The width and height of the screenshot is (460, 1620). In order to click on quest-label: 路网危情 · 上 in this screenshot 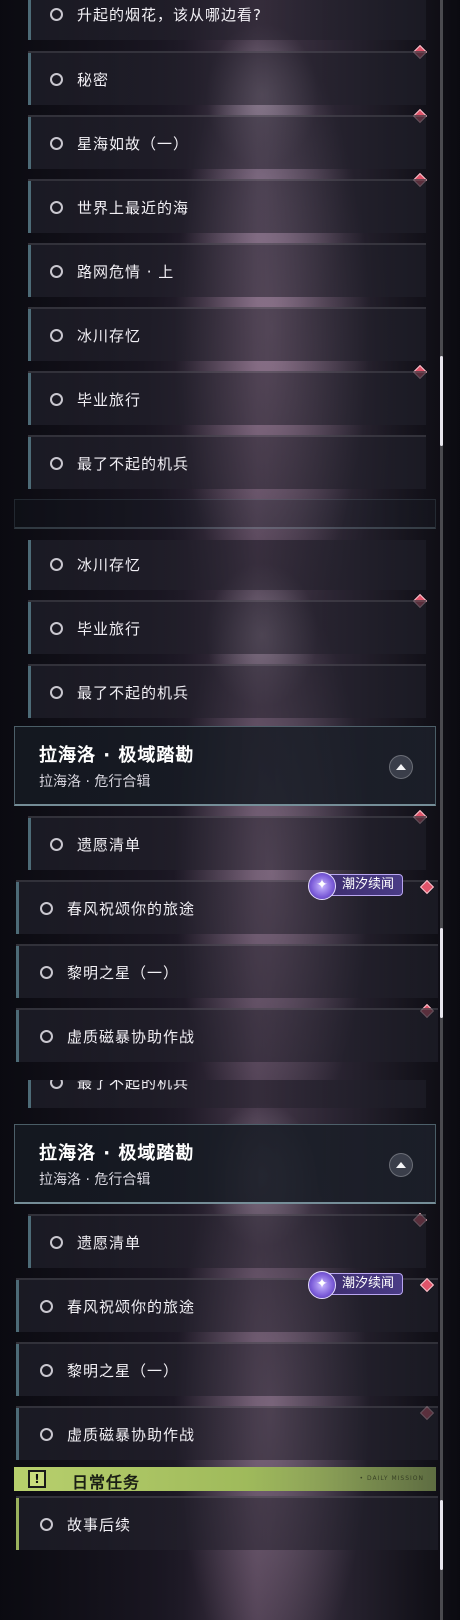, I will do `click(126, 271)`.